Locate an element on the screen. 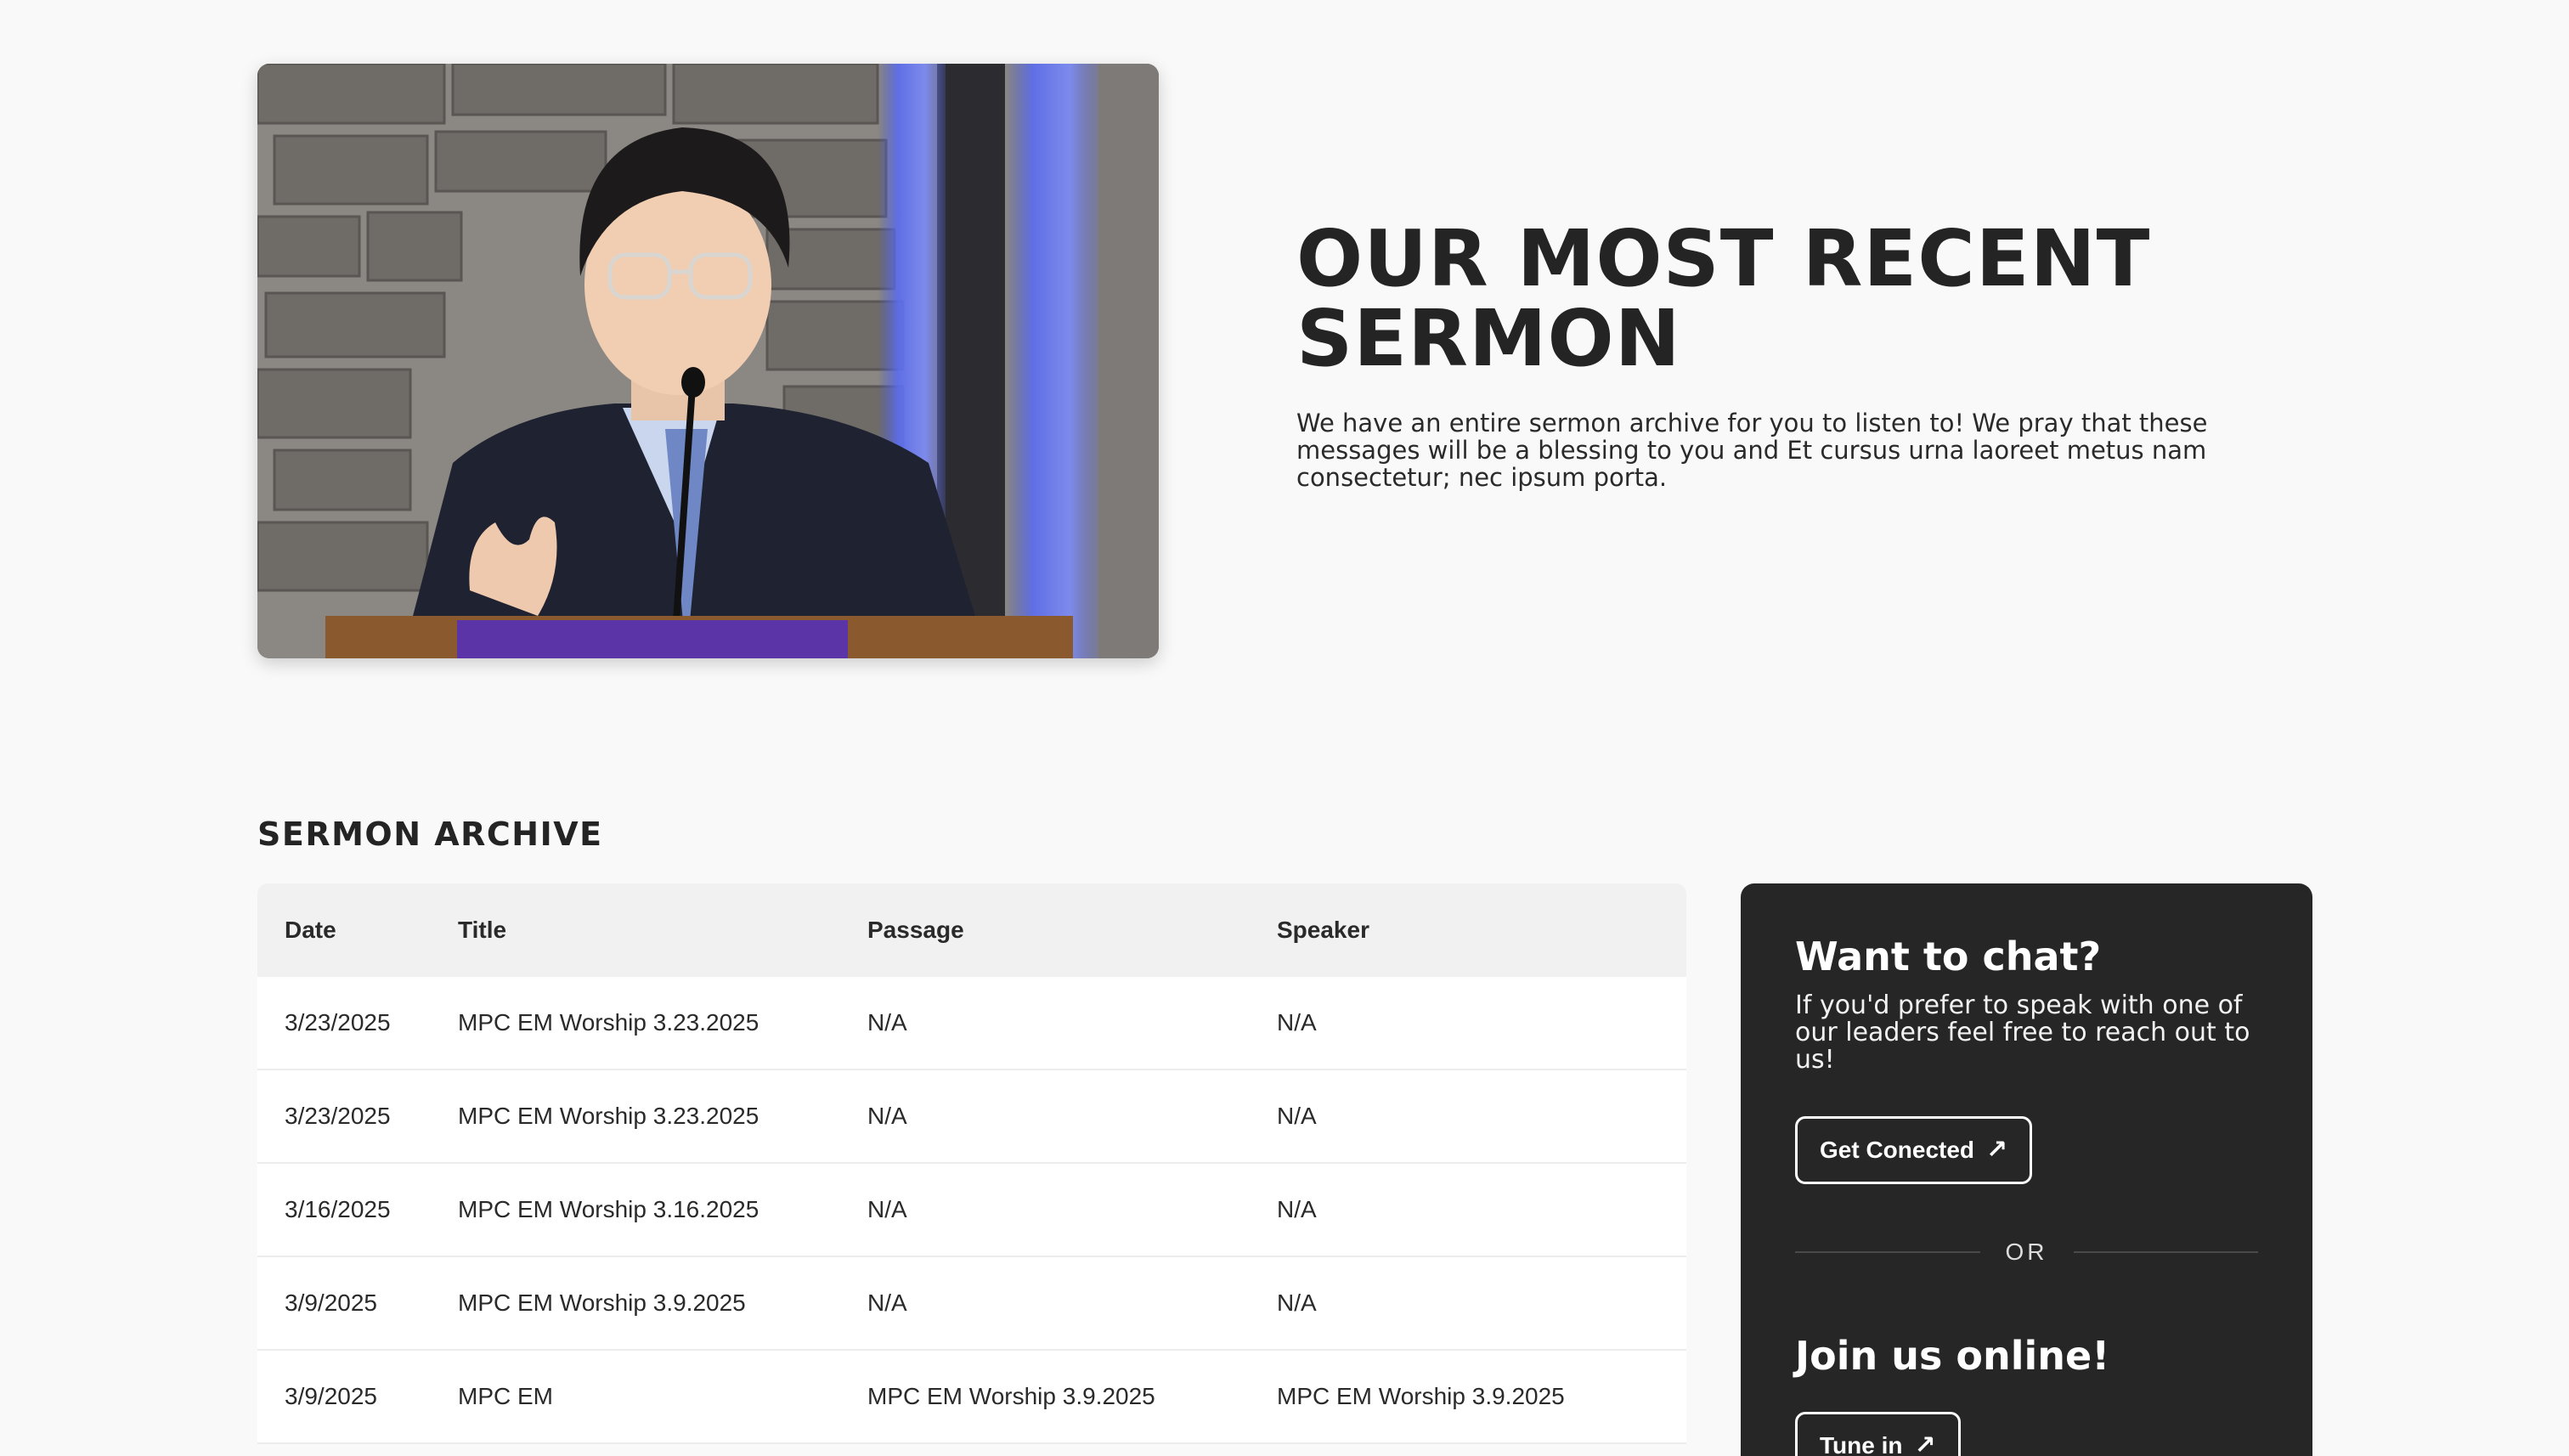 The height and width of the screenshot is (1456, 2569). get-connected-label: Get Conected is located at coordinates (1898, 1150).